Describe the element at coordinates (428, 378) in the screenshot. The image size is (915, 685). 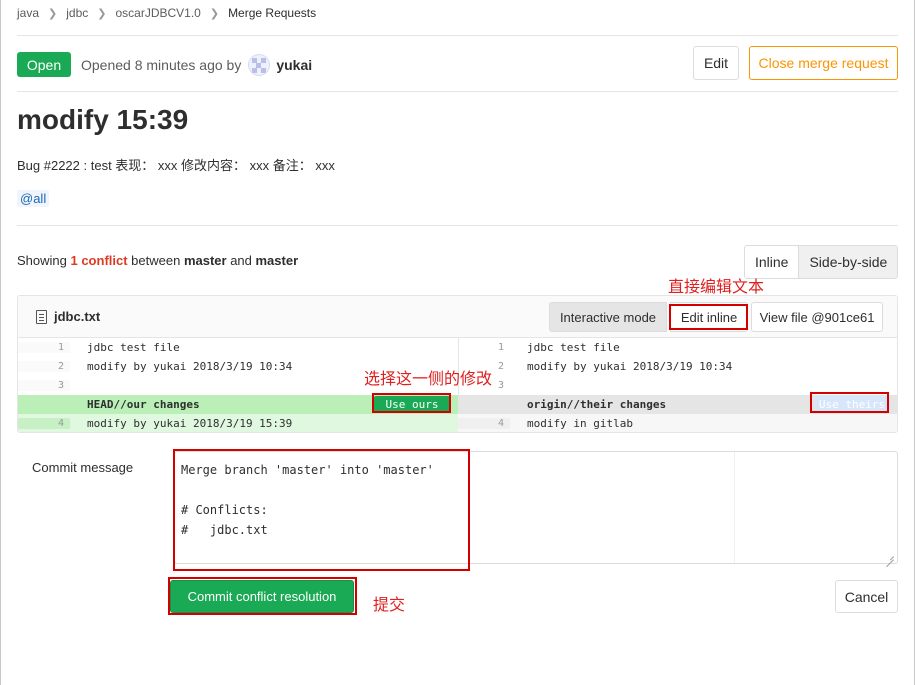
I see `annotation-choose-side: 选择这一侧的修改` at that location.